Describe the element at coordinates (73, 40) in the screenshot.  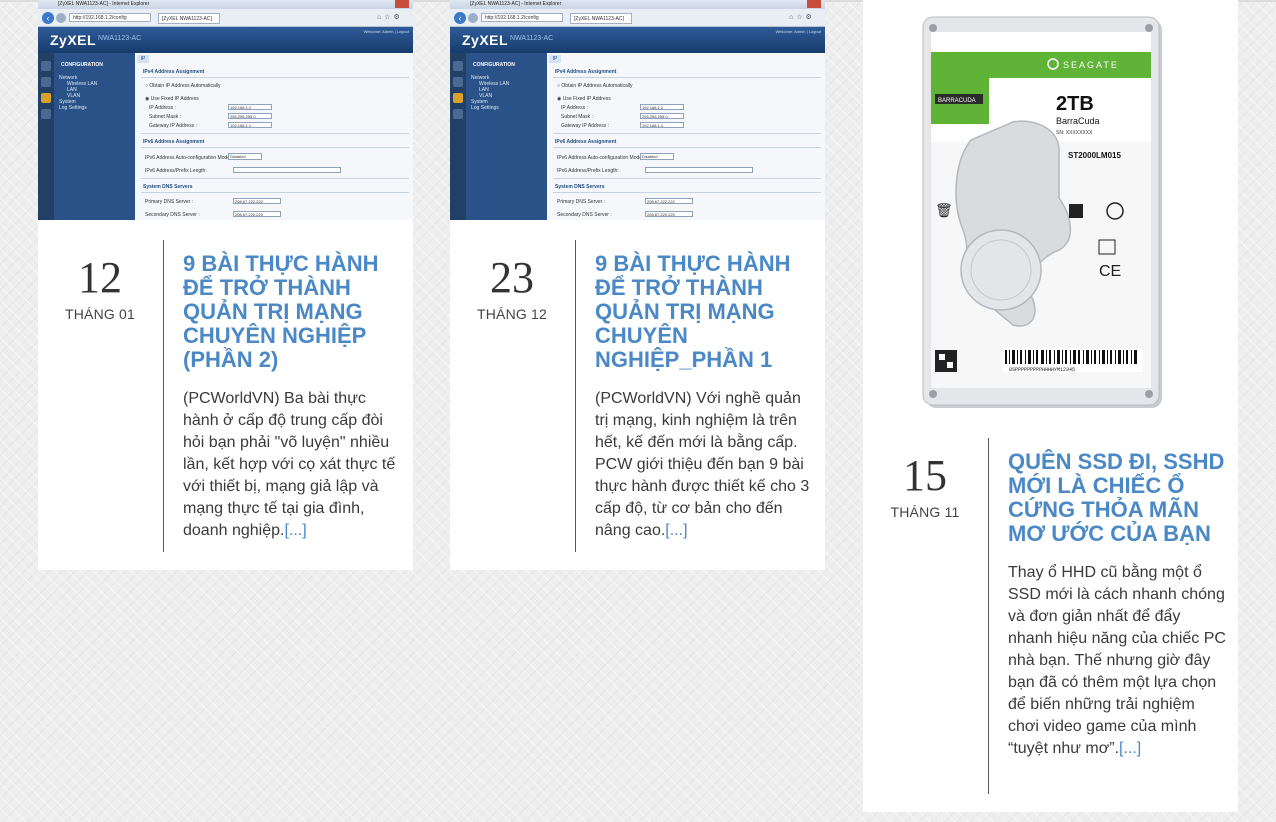
I see `zyxel-logo: ZyXEL` at that location.